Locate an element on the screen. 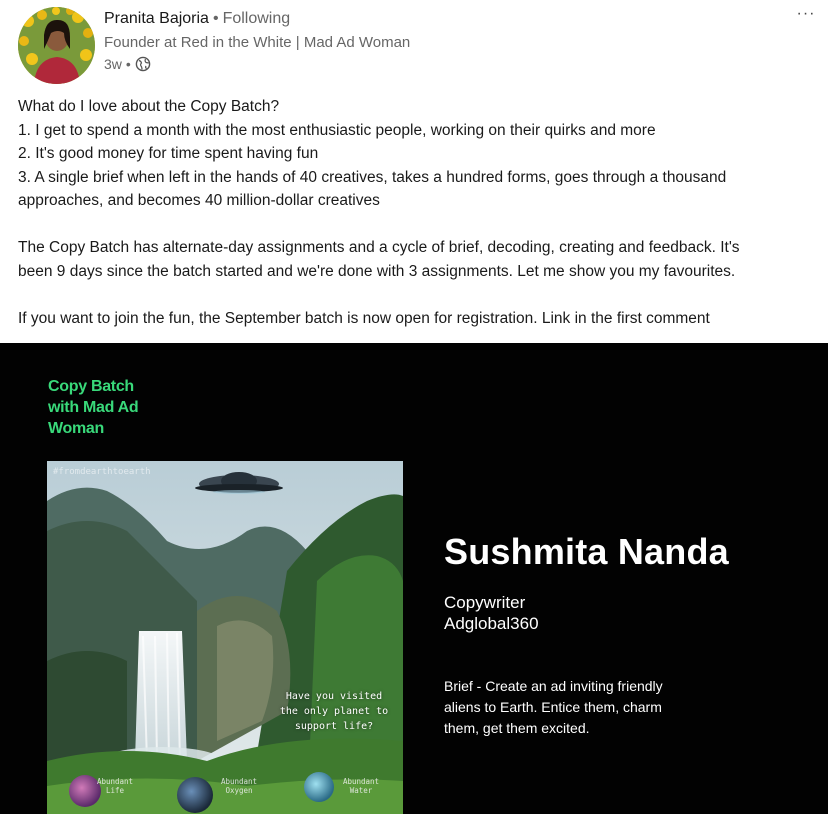 Image resolution: width=828 pixels, height=814 pixels. avatar-photo is located at coordinates (56, 45).